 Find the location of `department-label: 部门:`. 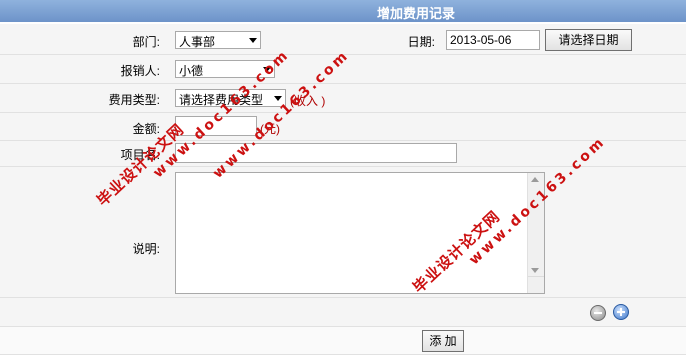

department-label: 部门: is located at coordinates (146, 42).